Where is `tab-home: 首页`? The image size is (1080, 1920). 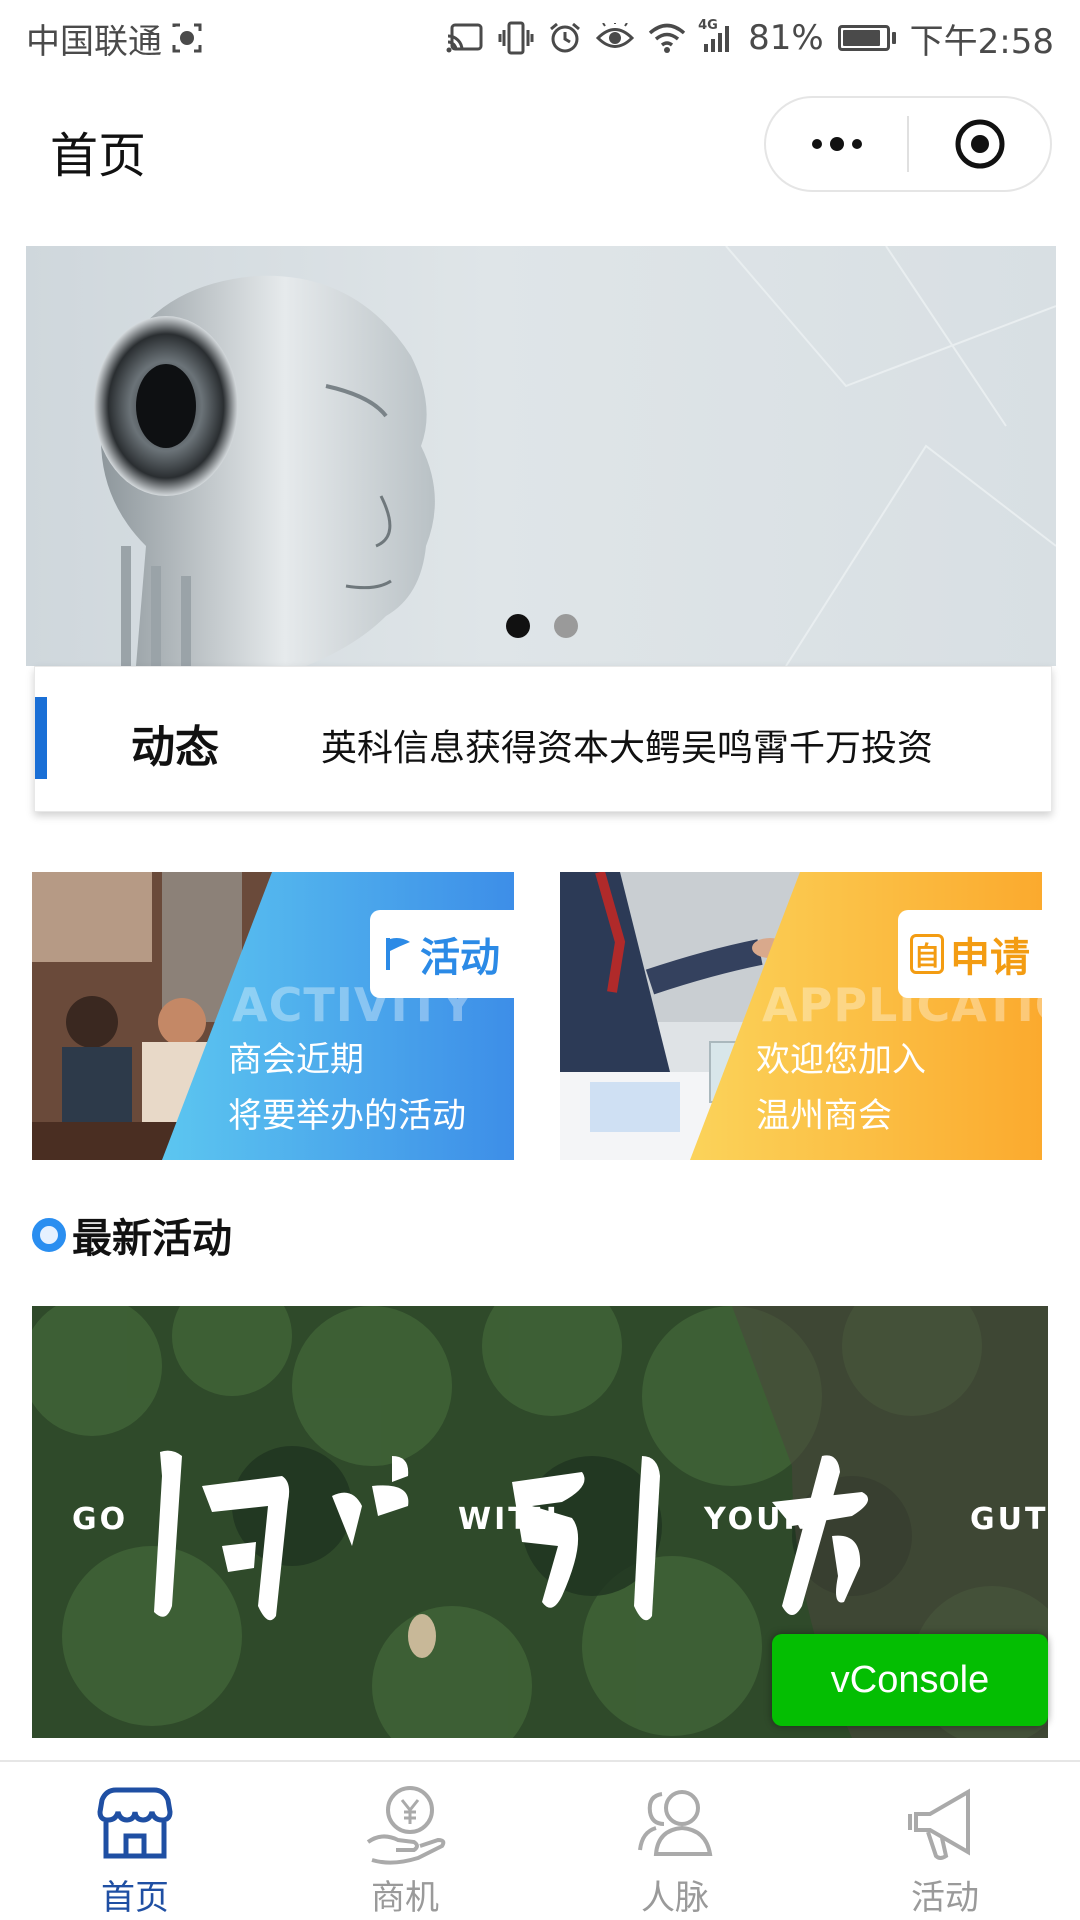 tab-home: 首页 is located at coordinates (135, 1841).